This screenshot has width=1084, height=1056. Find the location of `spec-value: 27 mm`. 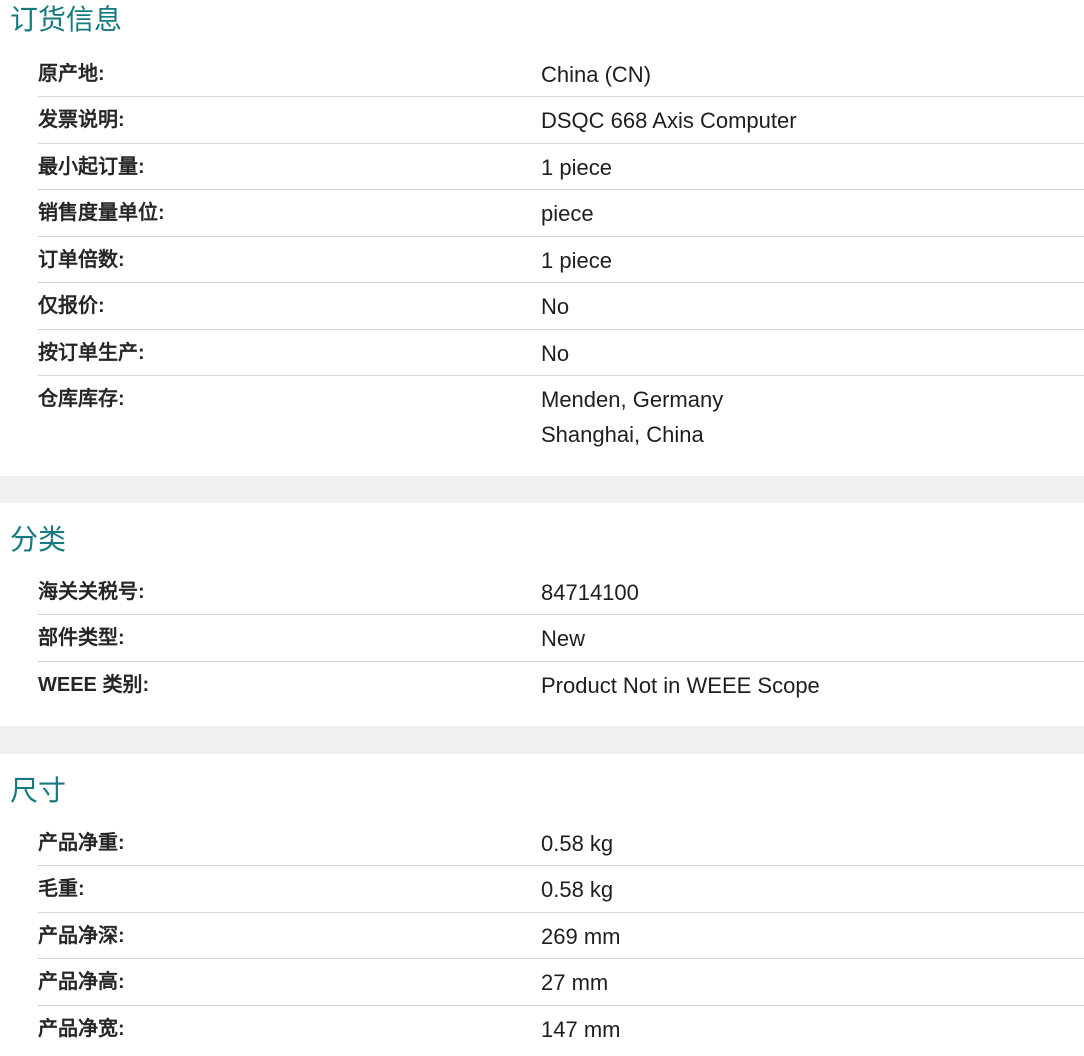

spec-value: 27 mm is located at coordinates (575, 982).